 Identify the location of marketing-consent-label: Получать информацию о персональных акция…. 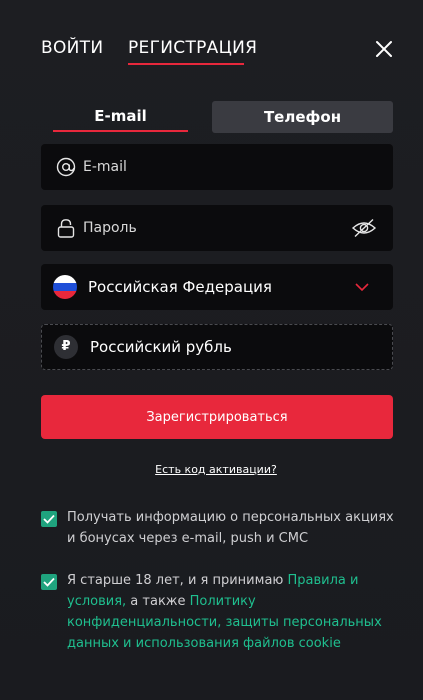
(230, 528).